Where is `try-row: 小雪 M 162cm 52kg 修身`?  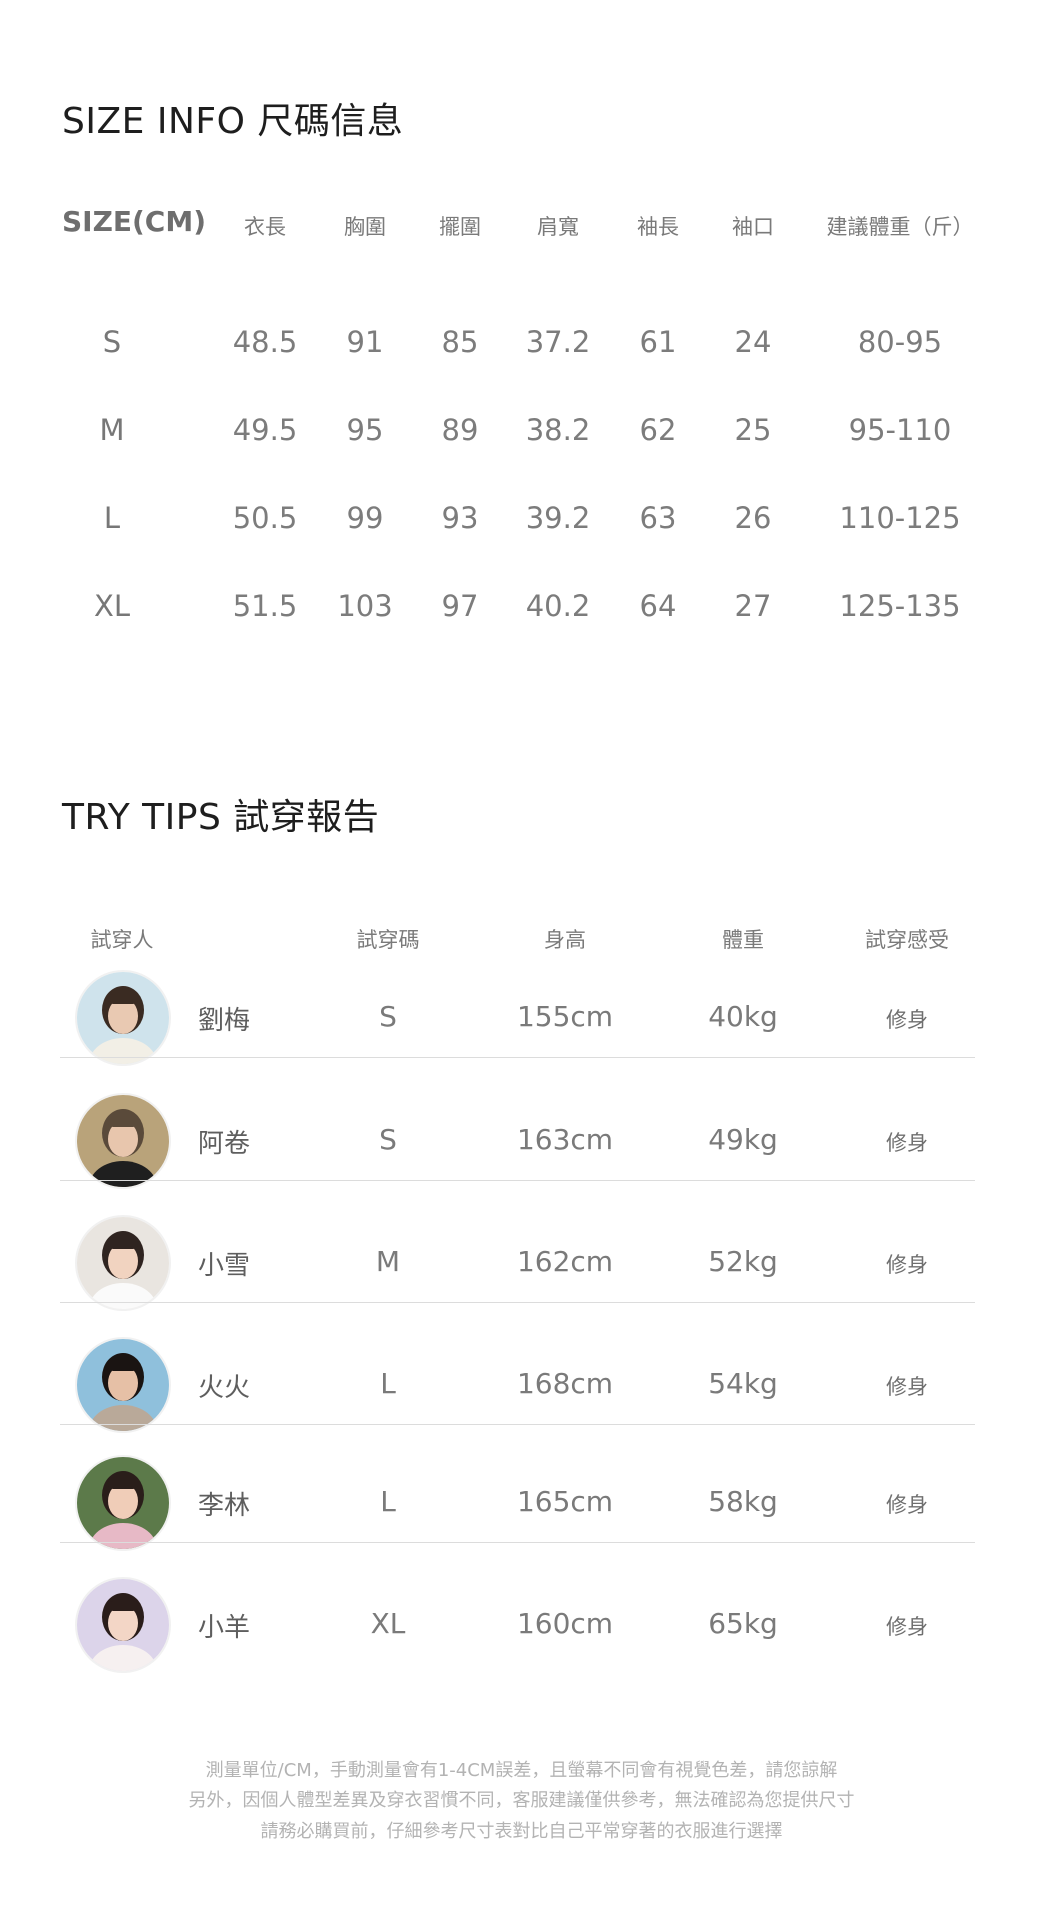
try-row: 小雪 M 162cm 52kg 修身 is located at coordinates (517, 1256).